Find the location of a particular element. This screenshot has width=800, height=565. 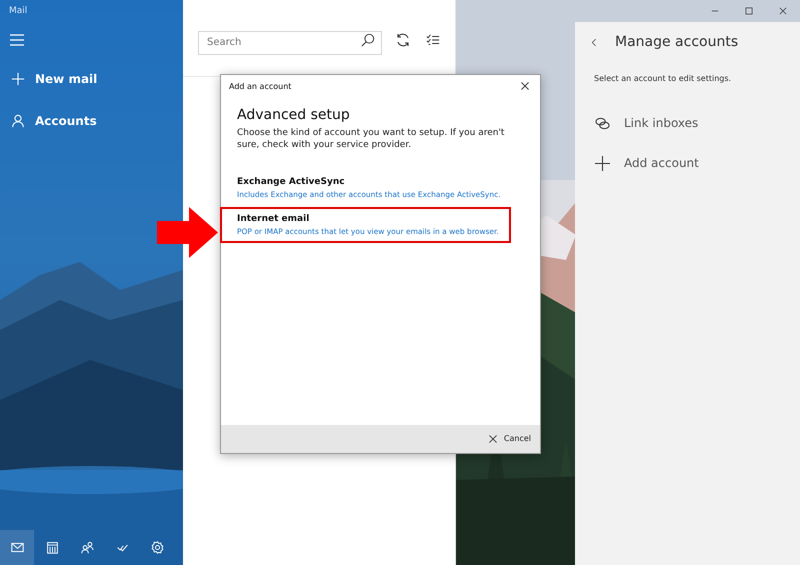

people-icon is located at coordinates (87, 547).